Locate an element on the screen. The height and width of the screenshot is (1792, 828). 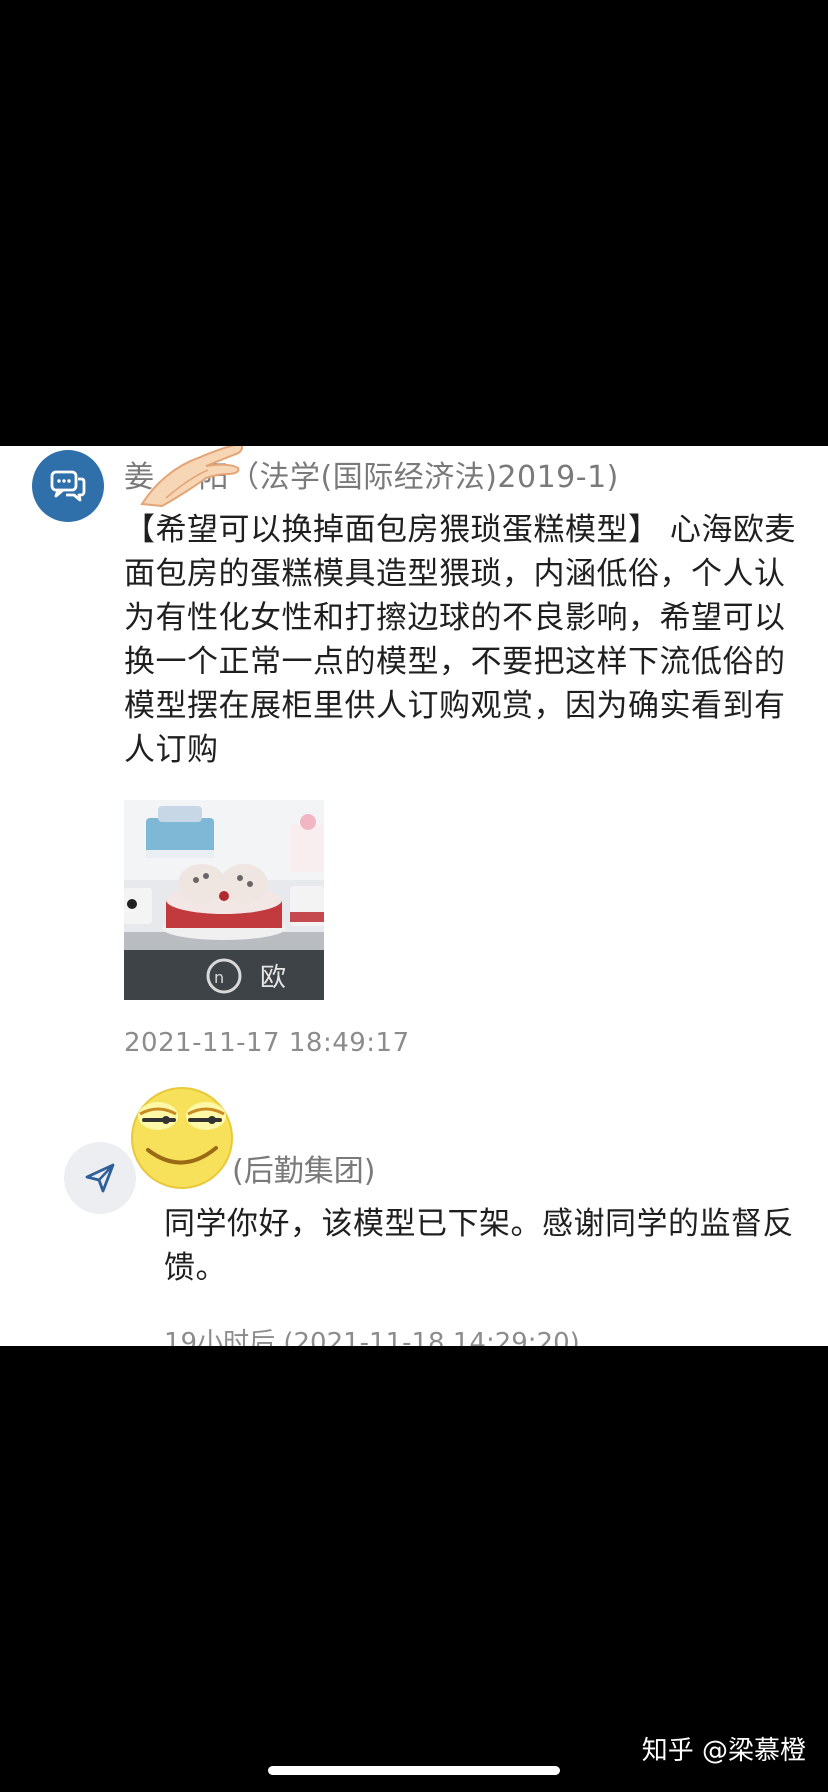
author-affiliation: 阳（法学(国际经济法)2019-1) is located at coordinates (408, 477).